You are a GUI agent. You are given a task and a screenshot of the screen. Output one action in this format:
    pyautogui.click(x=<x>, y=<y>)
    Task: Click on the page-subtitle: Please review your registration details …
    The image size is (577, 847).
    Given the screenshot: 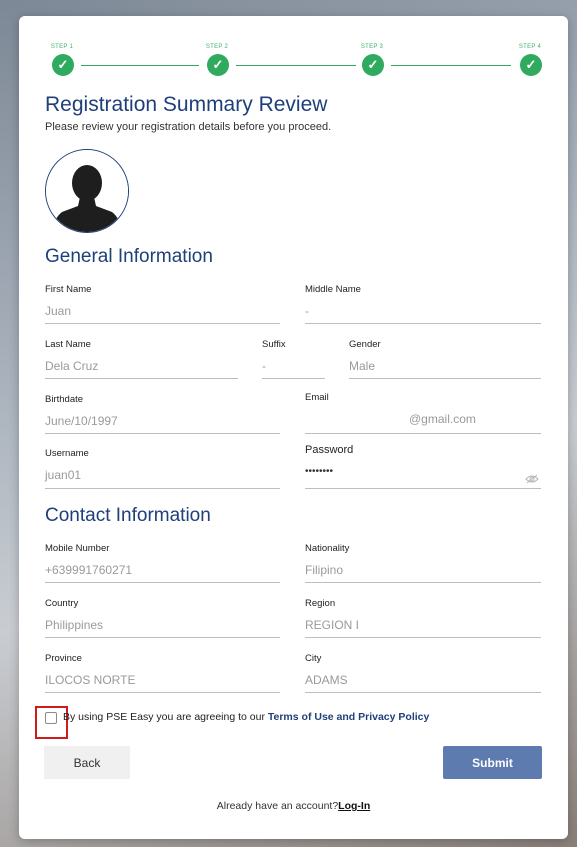 What is the action you would take?
    pyautogui.click(x=188, y=127)
    